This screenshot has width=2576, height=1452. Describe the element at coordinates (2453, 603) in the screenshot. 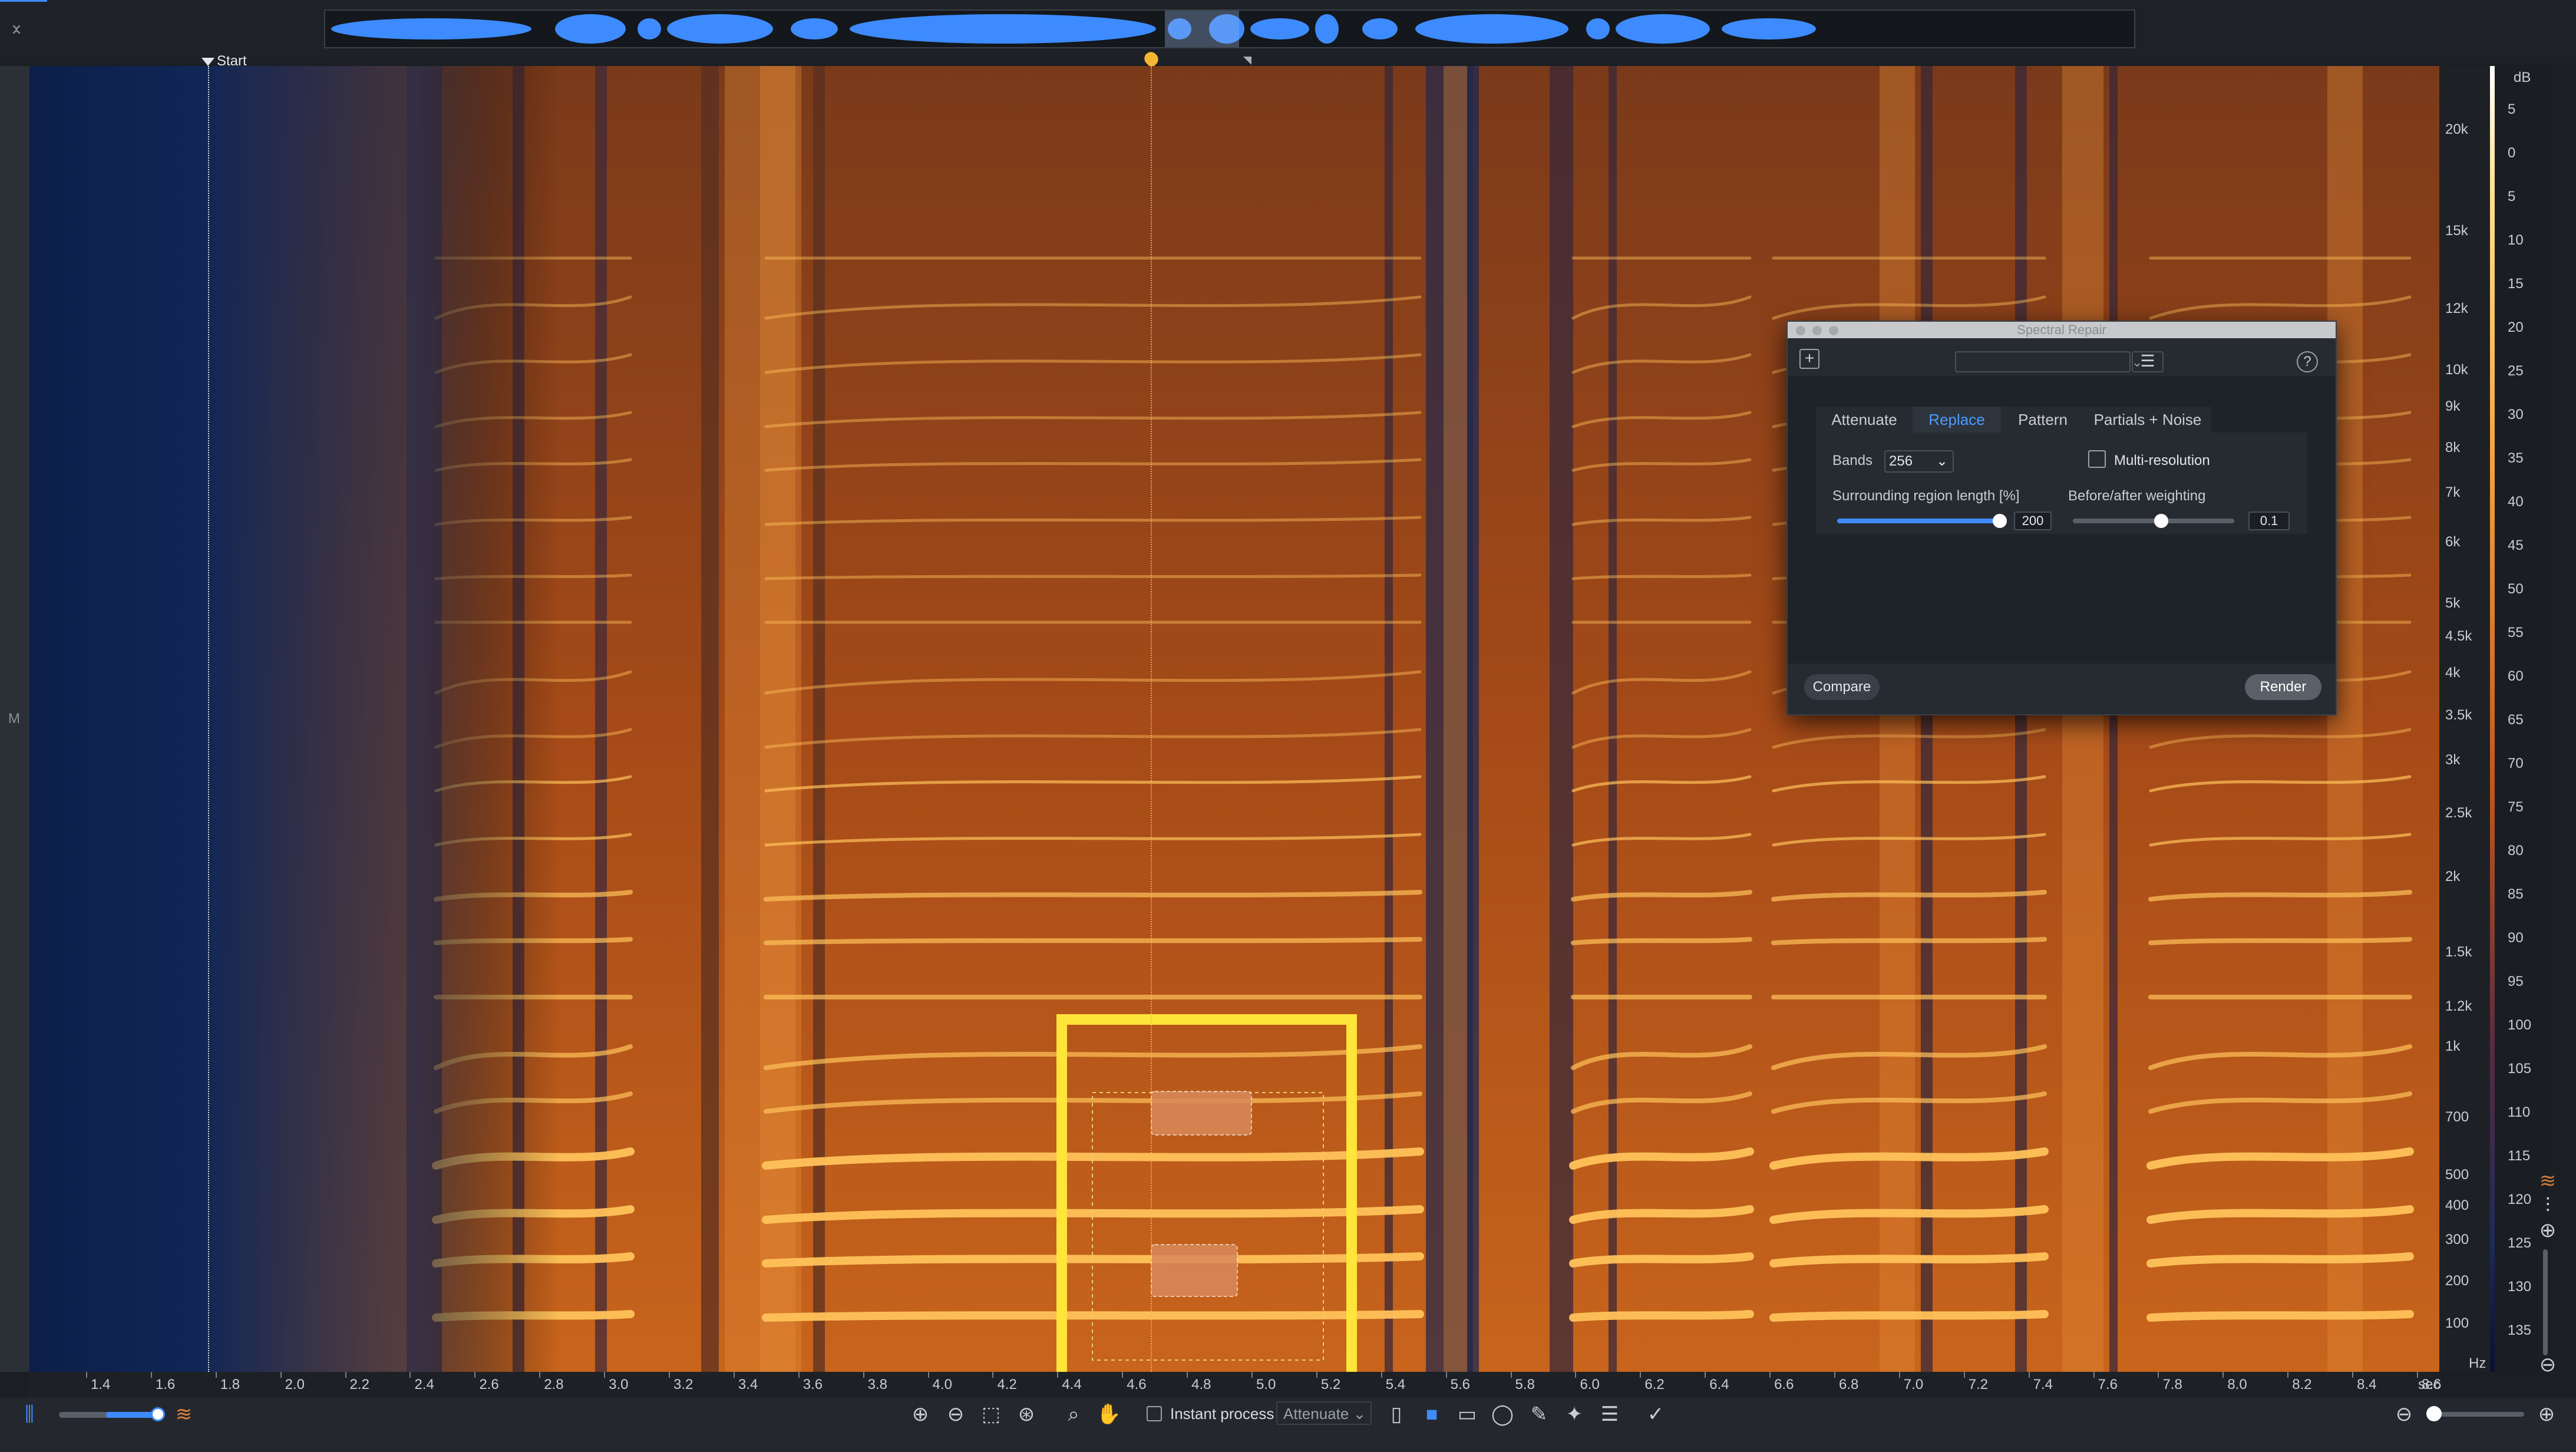

I see `frequency-tick: 5k` at that location.